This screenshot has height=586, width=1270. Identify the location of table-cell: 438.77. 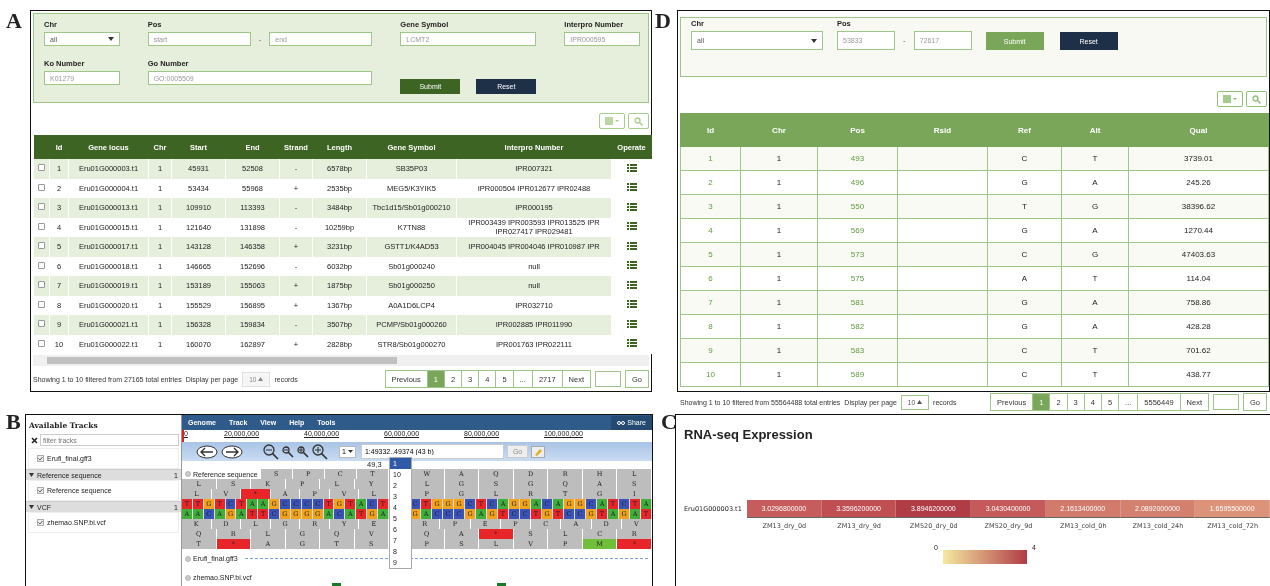
(1198, 374).